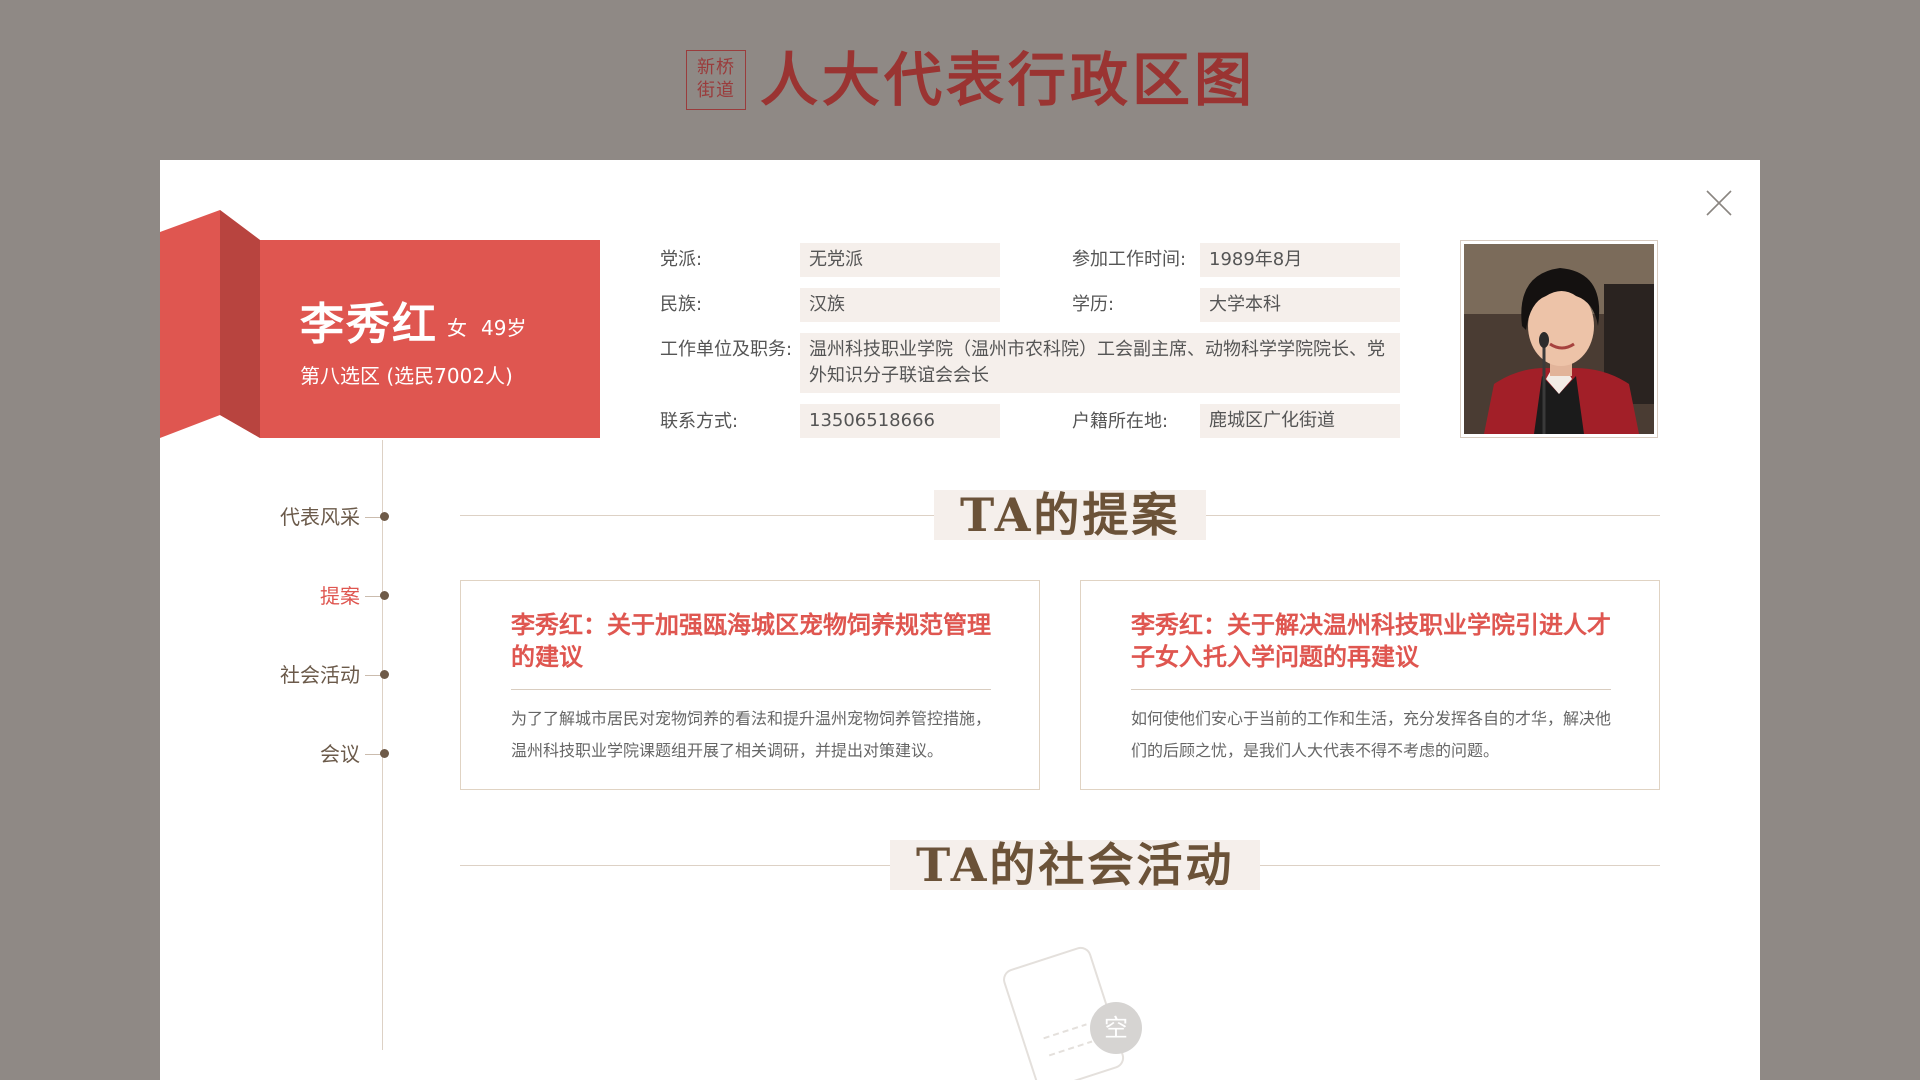 This screenshot has height=1080, width=1920. I want to click on portrait-frame, so click(1559, 339).